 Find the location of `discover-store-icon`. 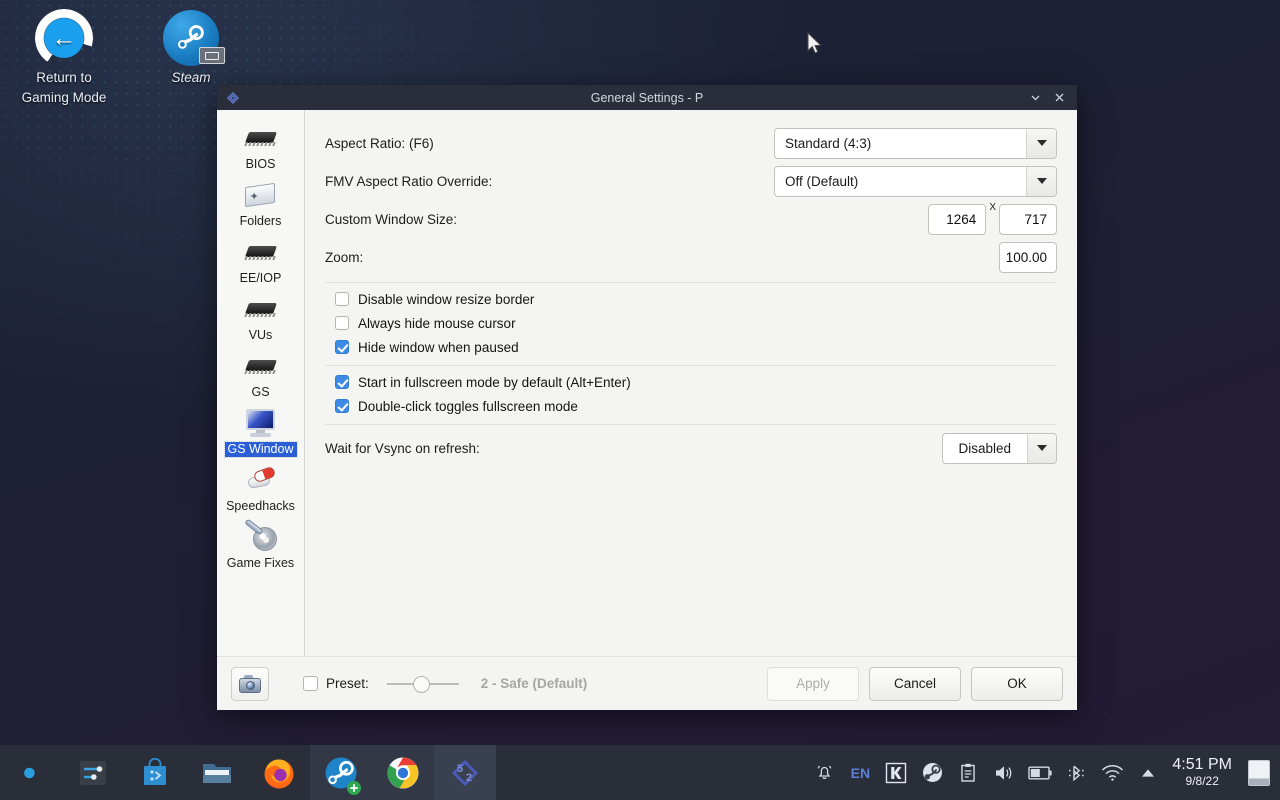

discover-store-icon is located at coordinates (155, 771).